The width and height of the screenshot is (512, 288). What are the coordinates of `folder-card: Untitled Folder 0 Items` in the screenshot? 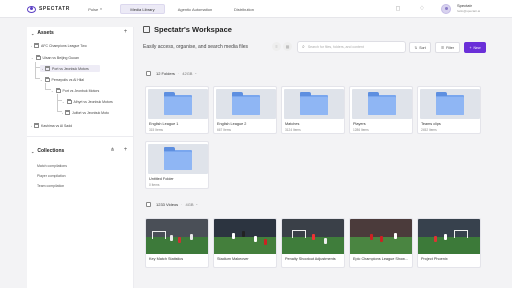 It's located at (177, 165).